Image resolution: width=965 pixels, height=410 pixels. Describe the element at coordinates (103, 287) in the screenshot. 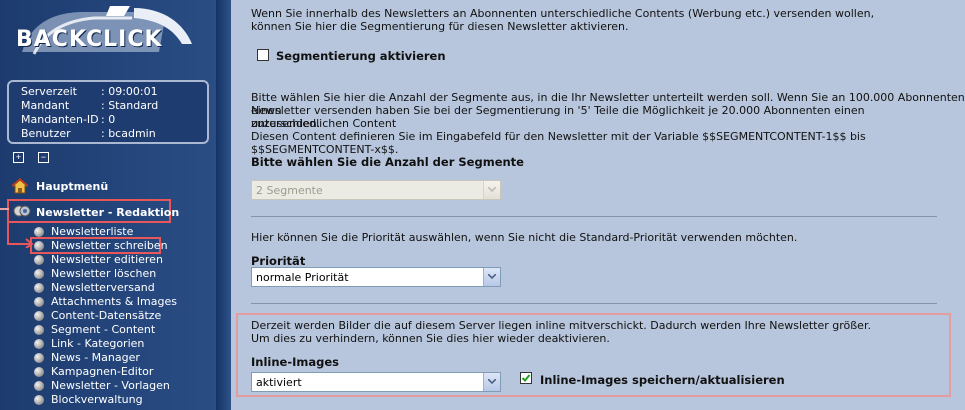

I see `nav-item-label: Newsletterversand` at that location.